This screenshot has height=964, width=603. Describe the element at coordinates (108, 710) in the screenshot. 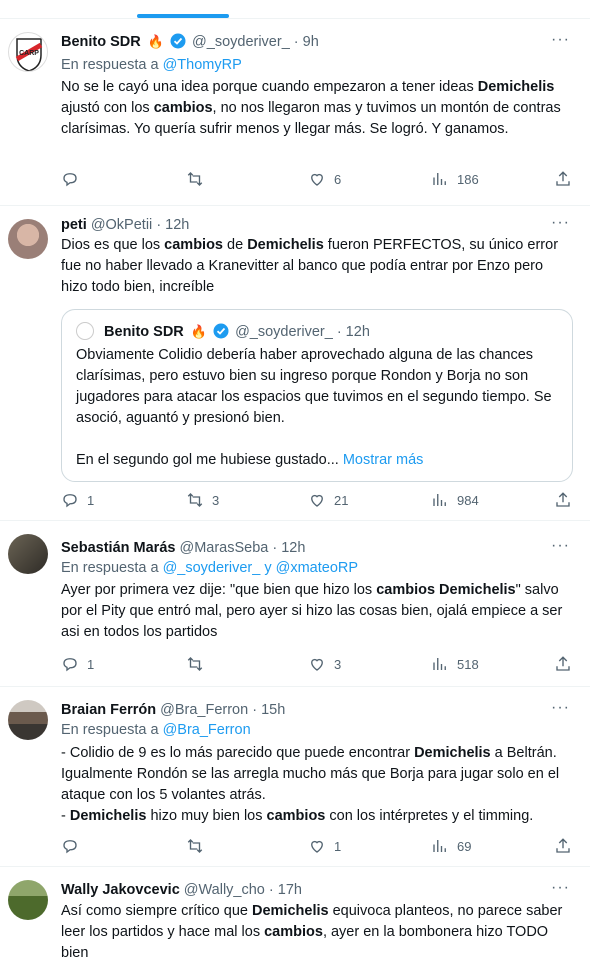

I see `author-name: Braian Ferrón` at that location.